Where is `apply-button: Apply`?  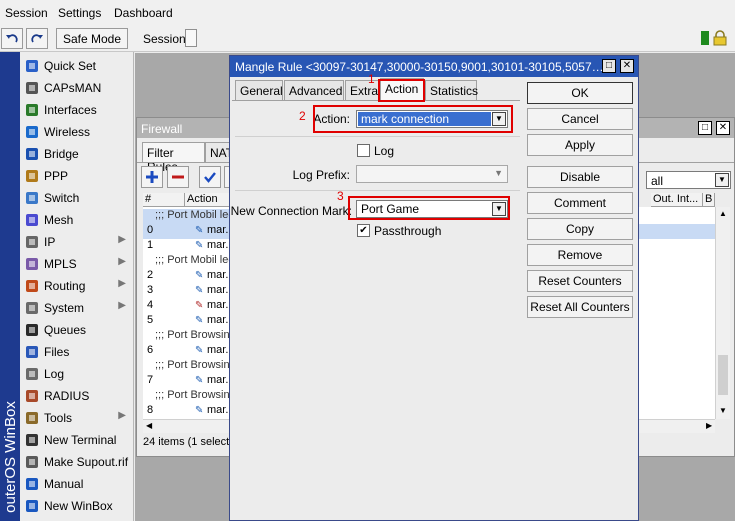 apply-button: Apply is located at coordinates (580, 145).